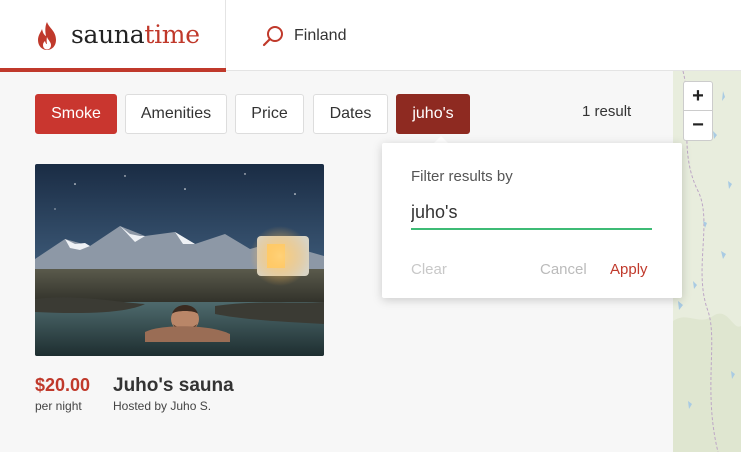 The image size is (741, 452). I want to click on active-underline, so click(113, 70).